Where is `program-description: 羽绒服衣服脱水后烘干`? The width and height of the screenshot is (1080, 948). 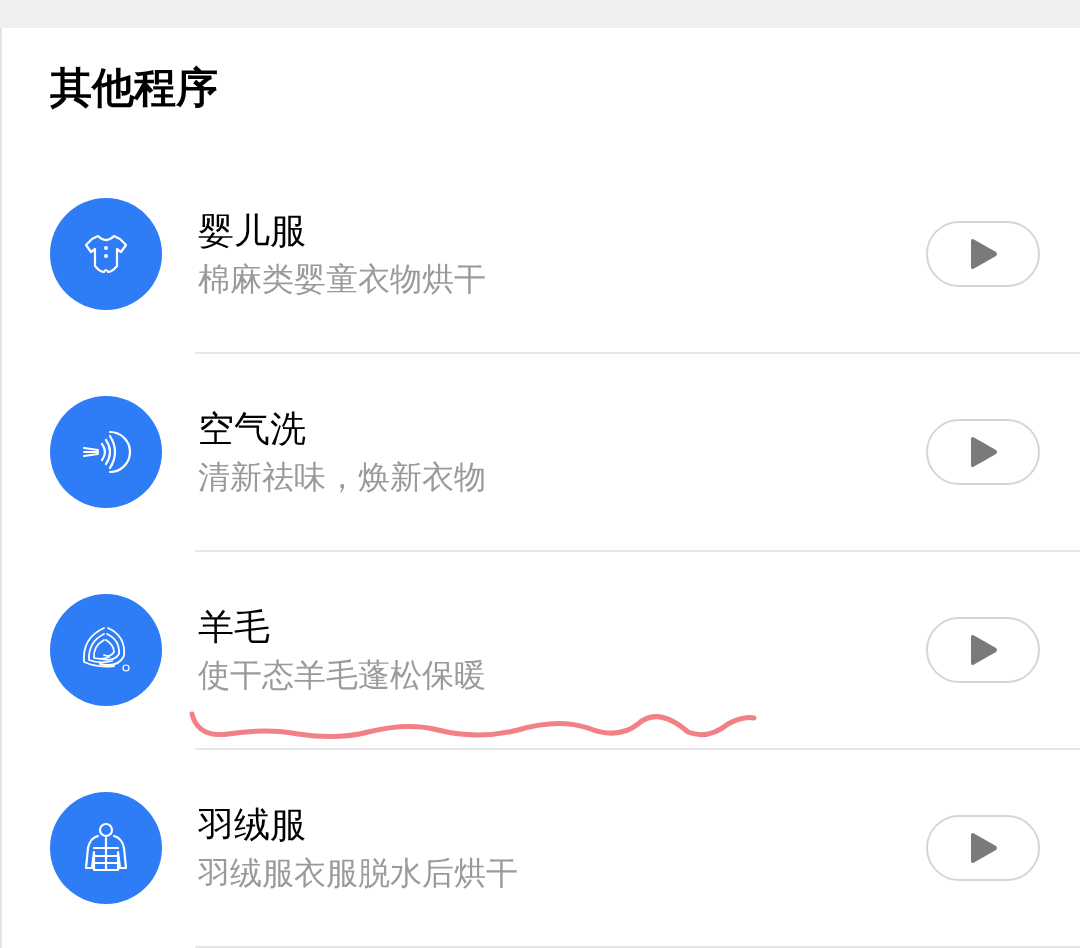
program-description: 羽绒服衣服脱水后烘干 is located at coordinates (358, 873).